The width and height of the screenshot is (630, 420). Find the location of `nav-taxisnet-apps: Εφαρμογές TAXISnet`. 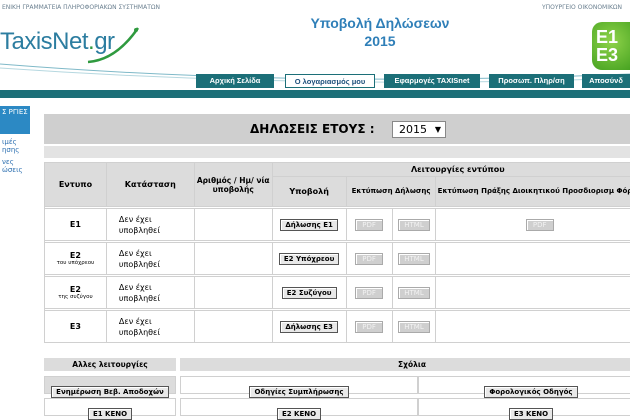

nav-taxisnet-apps: Εφαρμογές TAXISnet is located at coordinates (432, 81).